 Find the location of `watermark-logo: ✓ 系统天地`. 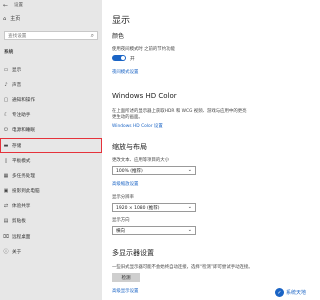

watermark-logo: ✓ 系统天地 is located at coordinates (290, 292).